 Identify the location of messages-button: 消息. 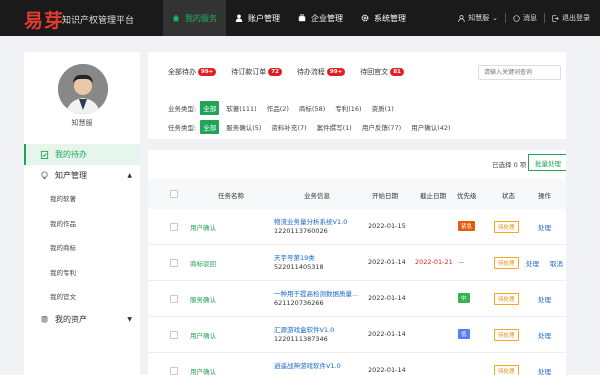
(525, 18).